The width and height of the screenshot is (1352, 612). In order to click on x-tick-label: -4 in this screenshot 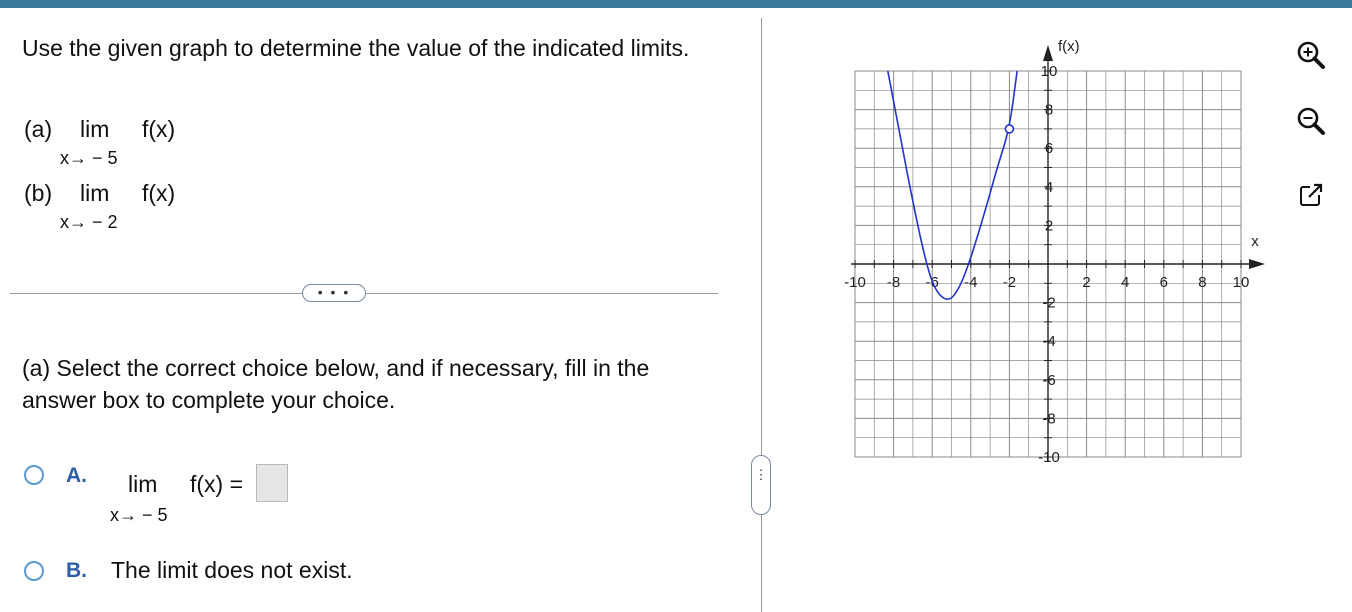, I will do `click(970, 282)`.